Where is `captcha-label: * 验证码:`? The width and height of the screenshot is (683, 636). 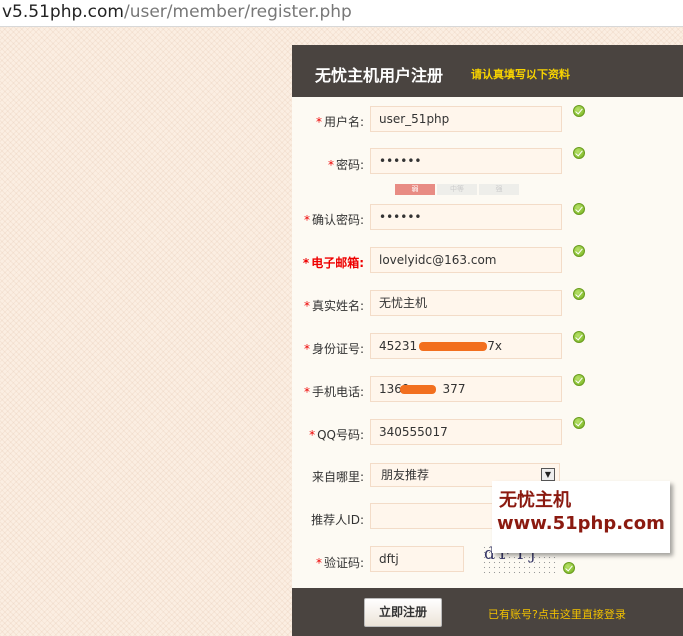 captcha-label: * 验证码: is located at coordinates (339, 563).